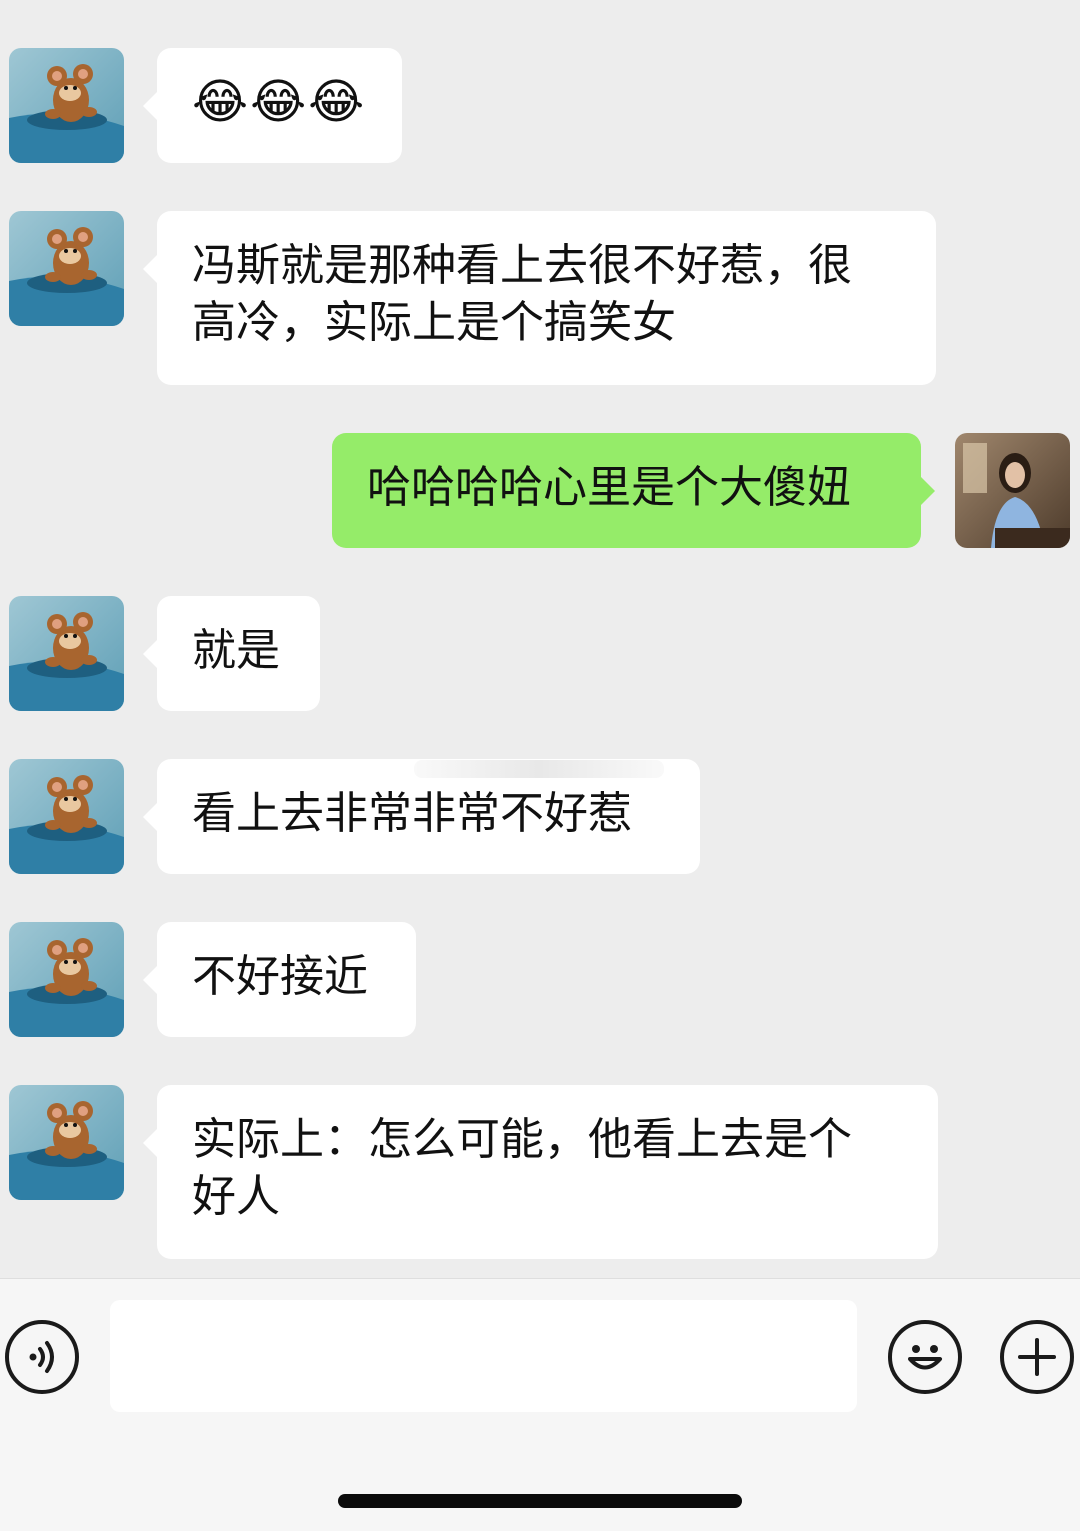  I want to click on emoji-smile-icon, so click(925, 1357).